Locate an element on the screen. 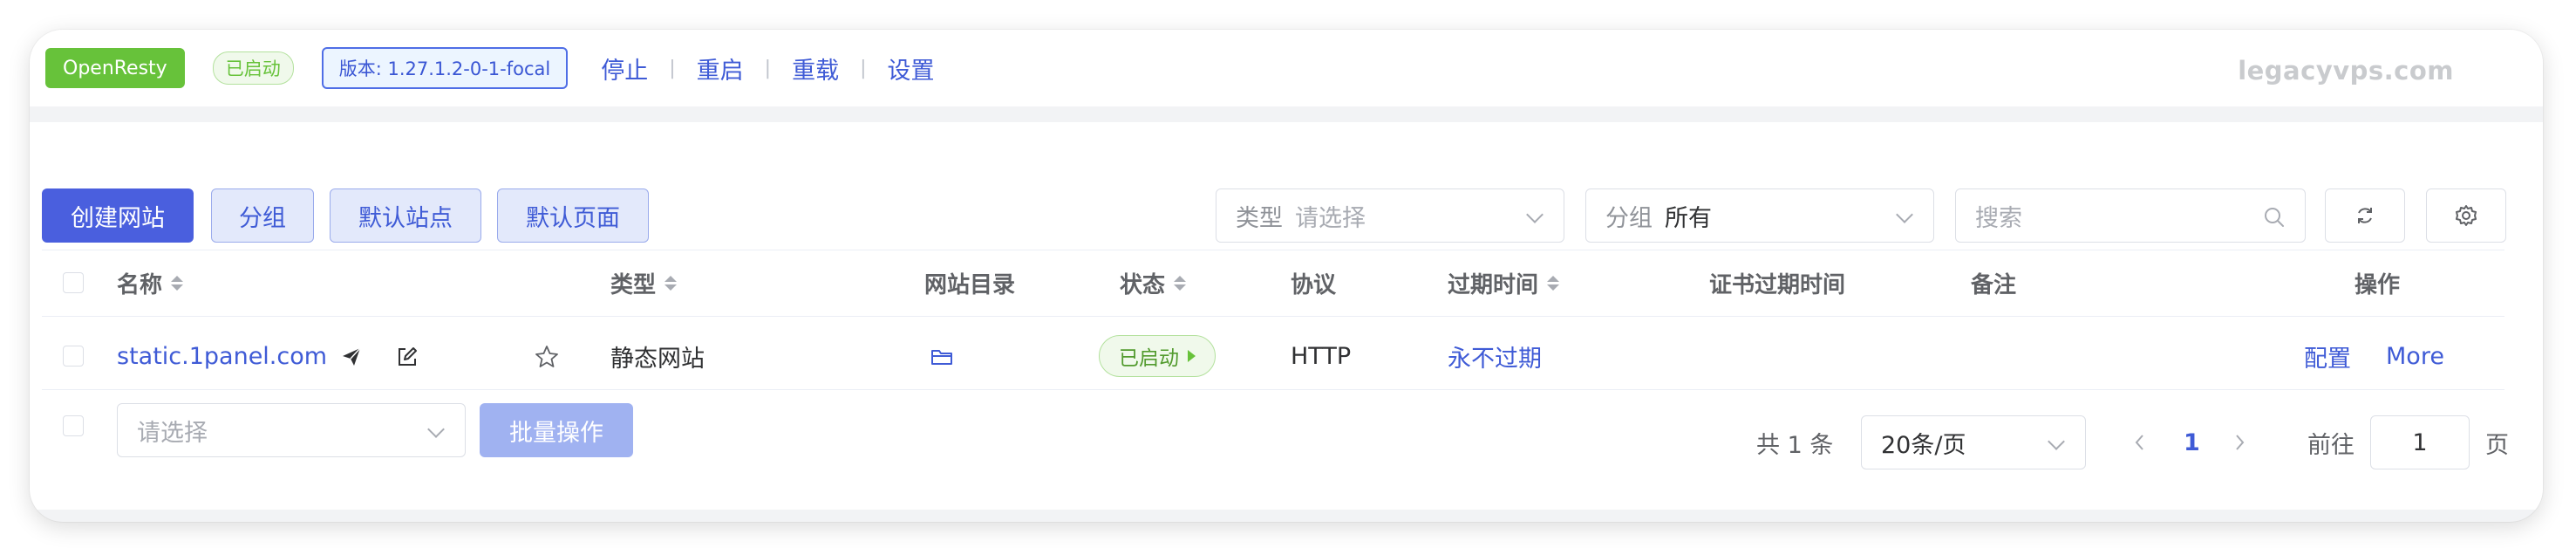  column-header-status: 状态 is located at coordinates (1153, 282).